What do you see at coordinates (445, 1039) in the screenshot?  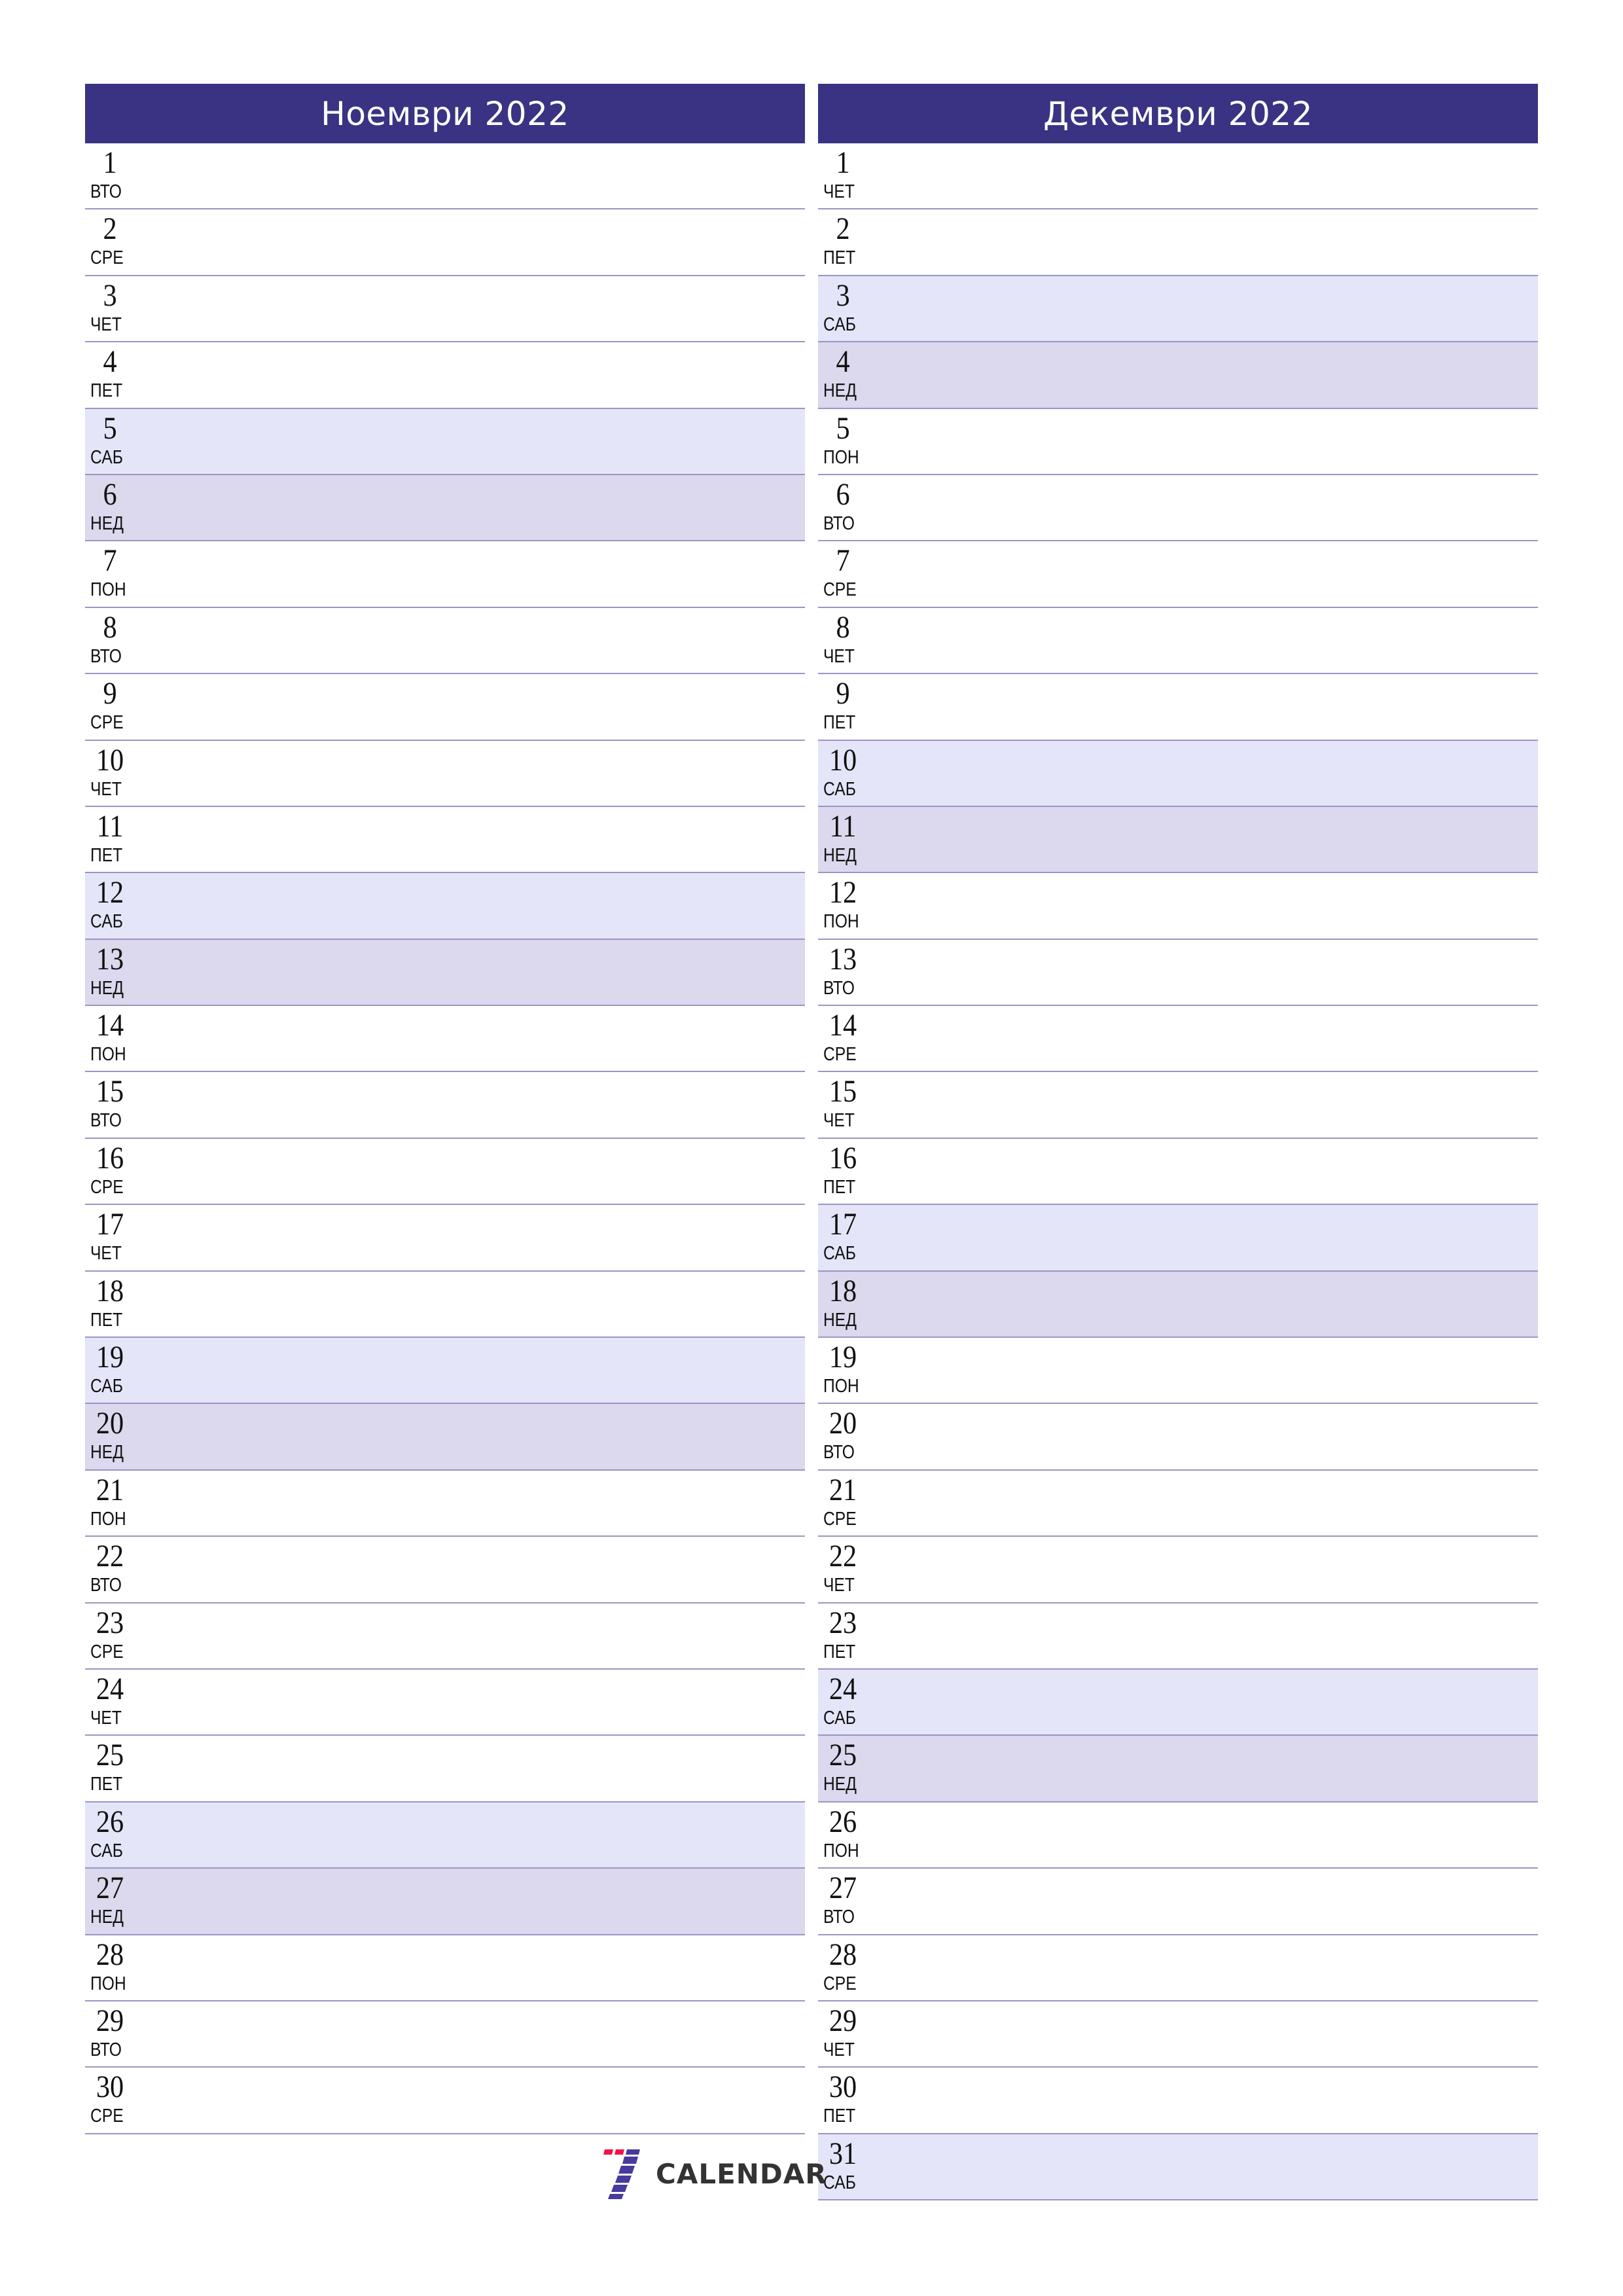 I see `day-row: 14 ПОН` at bounding box center [445, 1039].